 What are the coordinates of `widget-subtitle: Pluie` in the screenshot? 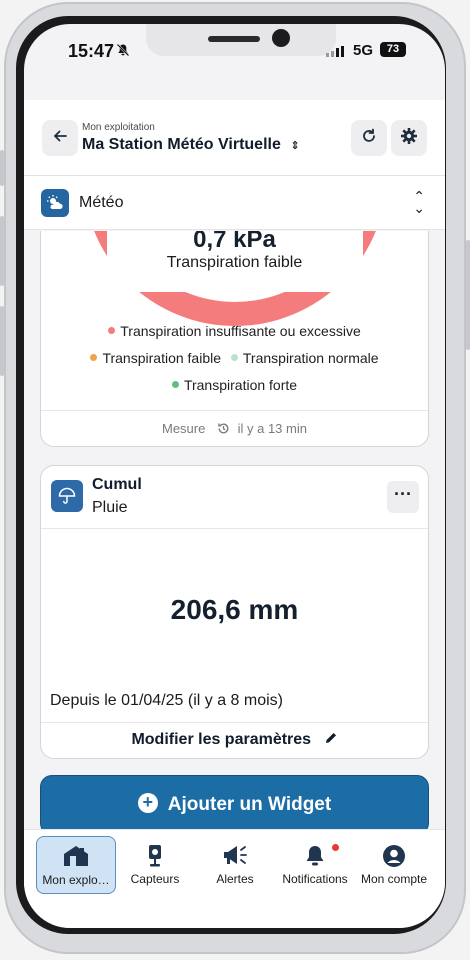 It's located at (110, 507).